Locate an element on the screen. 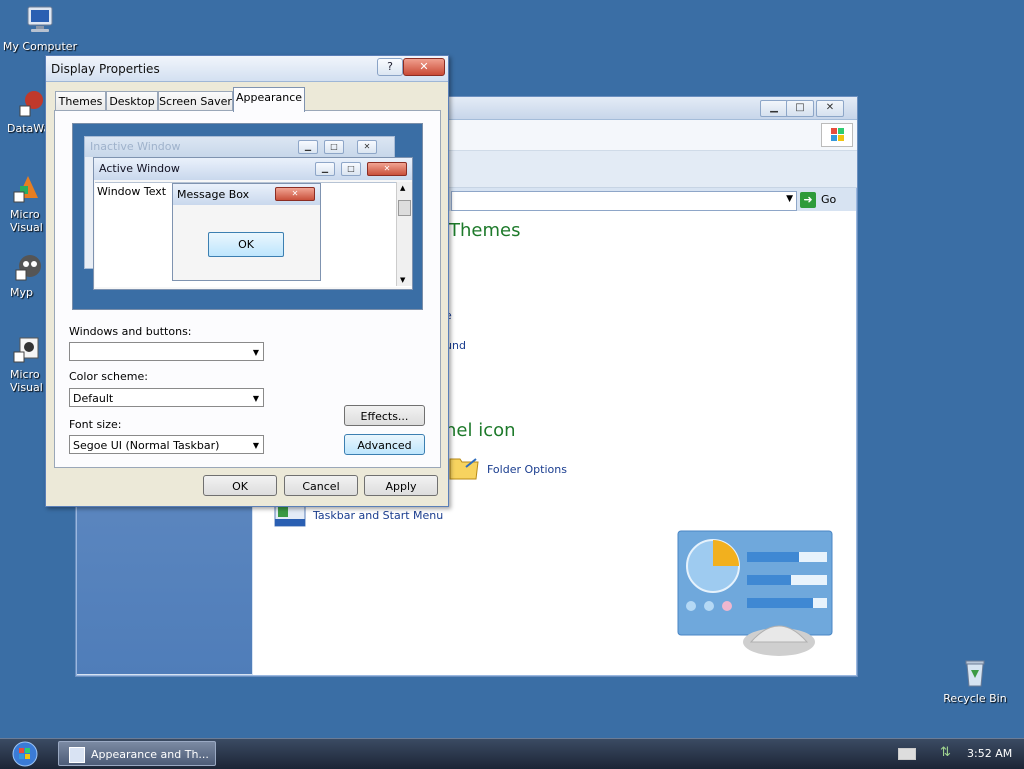  desktop-icon-label: Recycle Bin is located at coordinates (975, 698).